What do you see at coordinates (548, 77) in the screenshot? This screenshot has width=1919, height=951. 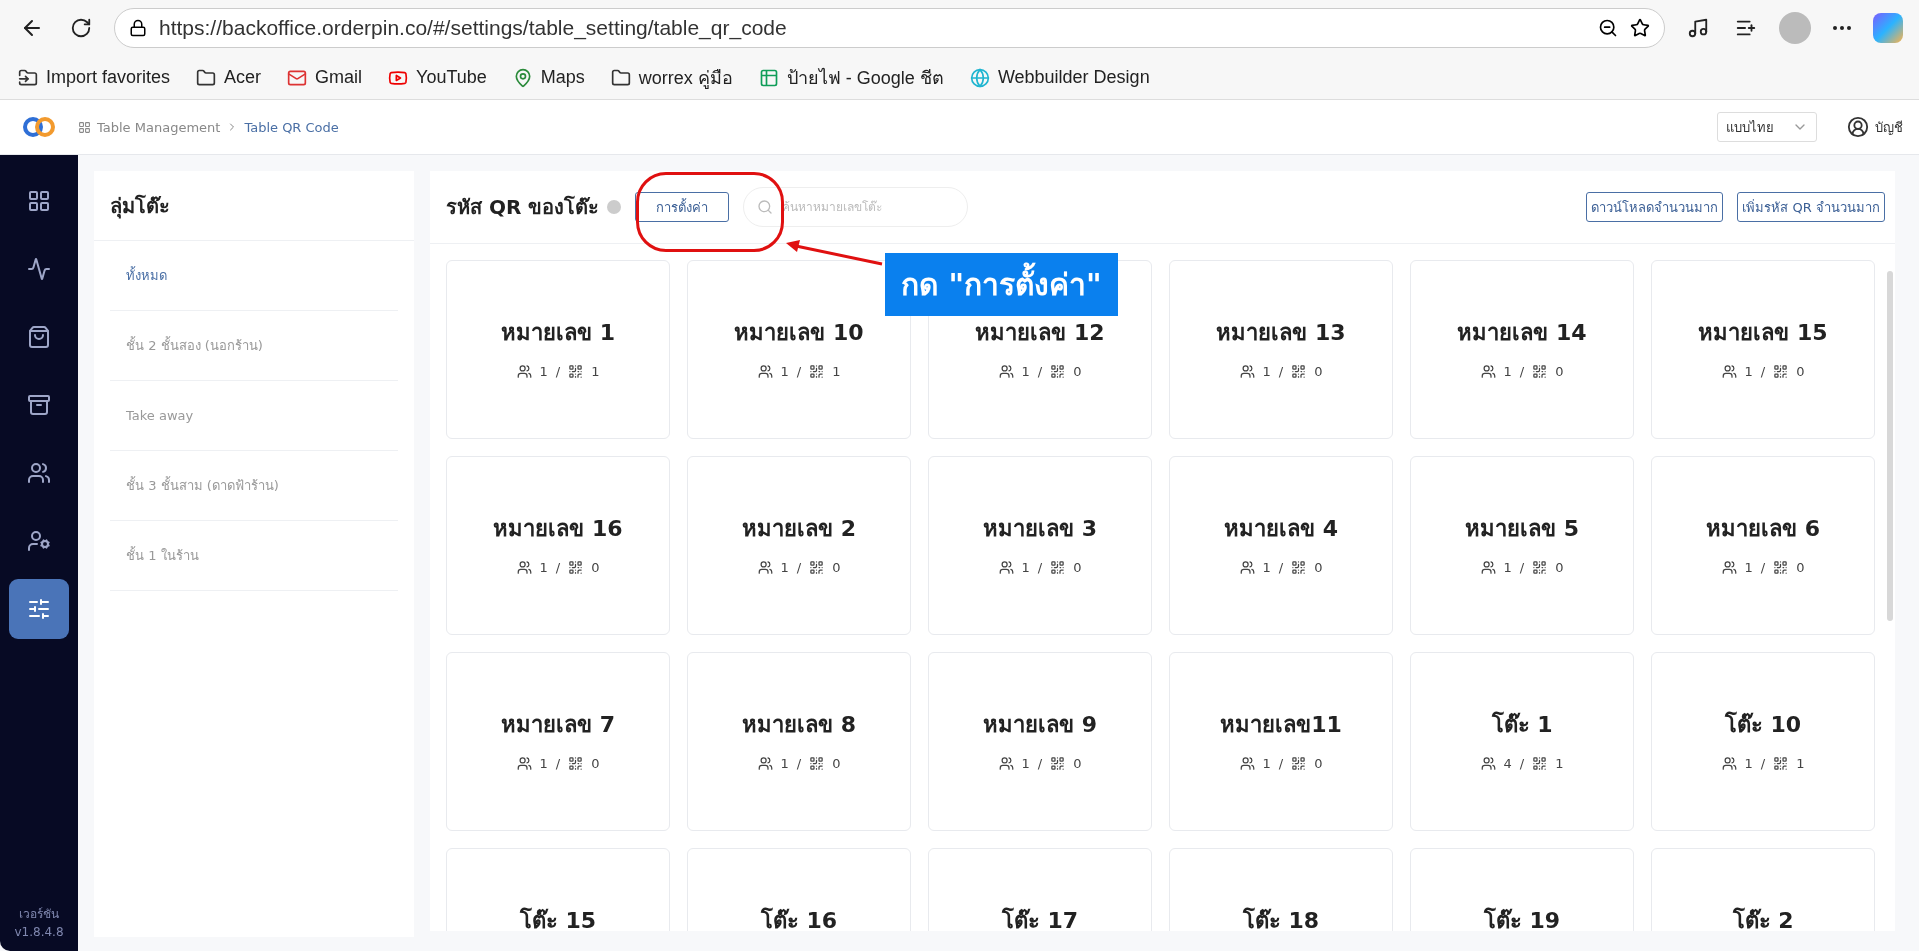 I see `bookmark-link: Maps` at bounding box center [548, 77].